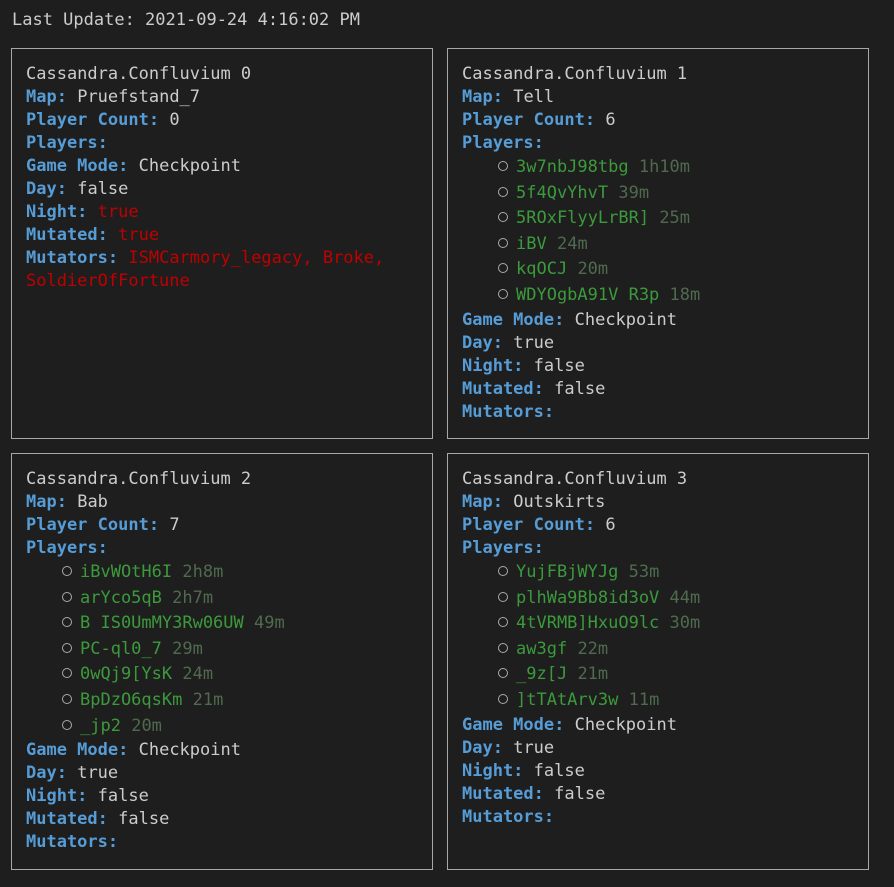 Image resolution: width=894 pixels, height=887 pixels. Describe the element at coordinates (126, 674) in the screenshot. I see `player-name: 0wQj9[YsK` at that location.